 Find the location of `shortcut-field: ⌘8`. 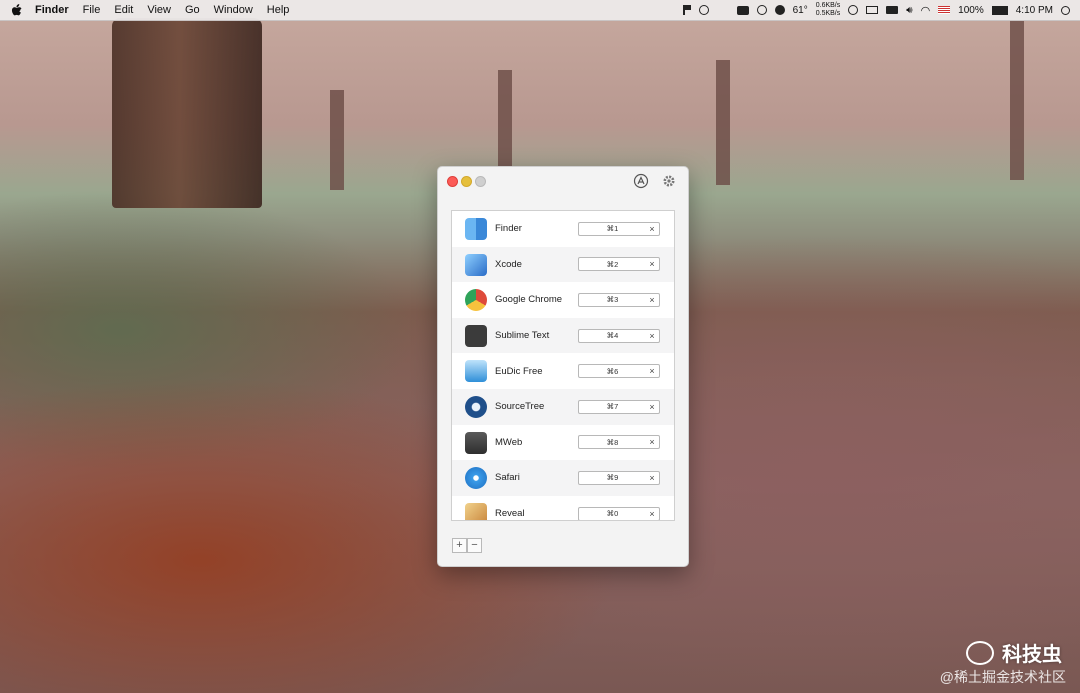

shortcut-field: ⌘8 is located at coordinates (612, 442).